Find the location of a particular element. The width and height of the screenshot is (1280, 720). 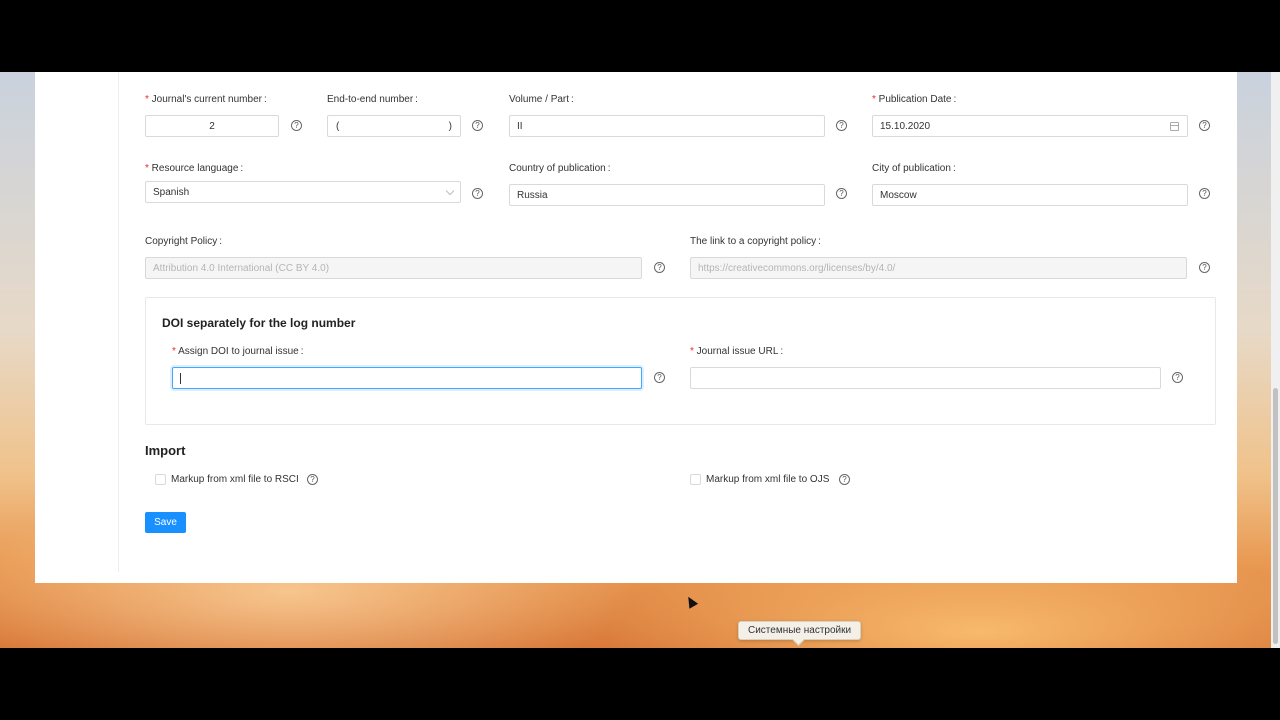

volume-part-label: Volume / Part: is located at coordinates (541, 99).